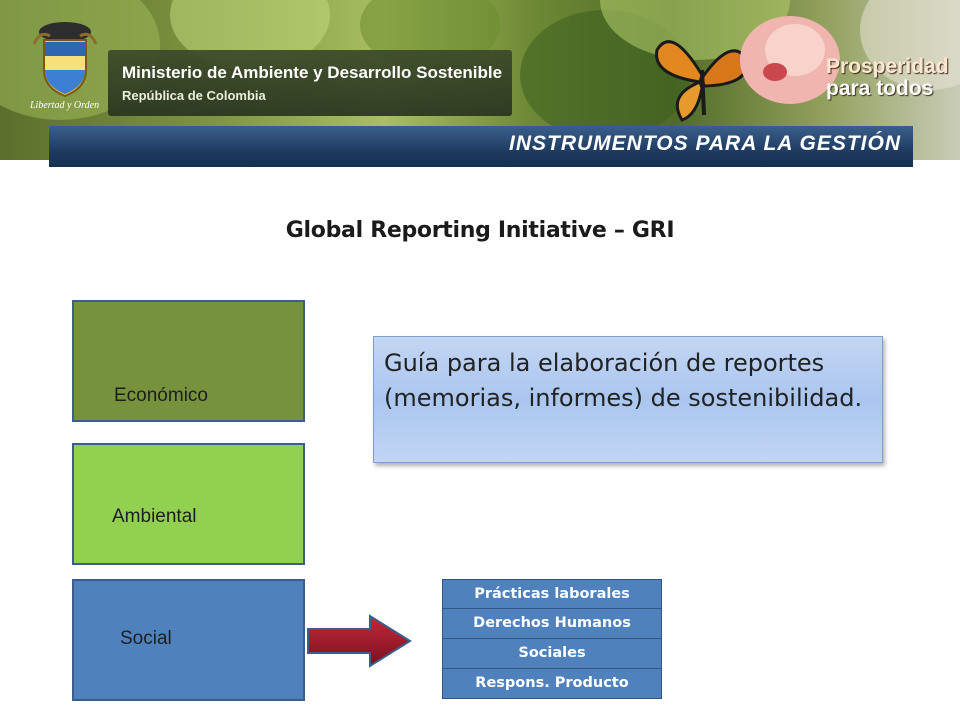 The image size is (960, 720). I want to click on social-dimension-label: Social, so click(146, 638).